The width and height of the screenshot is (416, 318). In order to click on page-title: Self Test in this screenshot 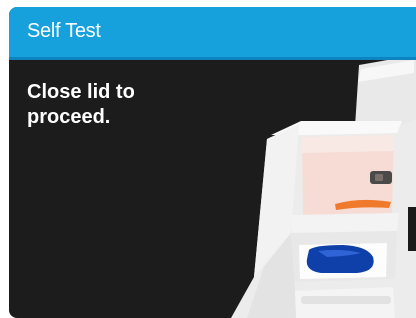, I will do `click(64, 31)`.